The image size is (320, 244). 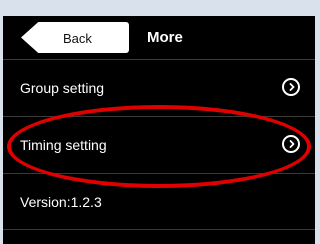 What do you see at coordinates (62, 88) in the screenshot?
I see `menu-item-label: Group setting` at bounding box center [62, 88].